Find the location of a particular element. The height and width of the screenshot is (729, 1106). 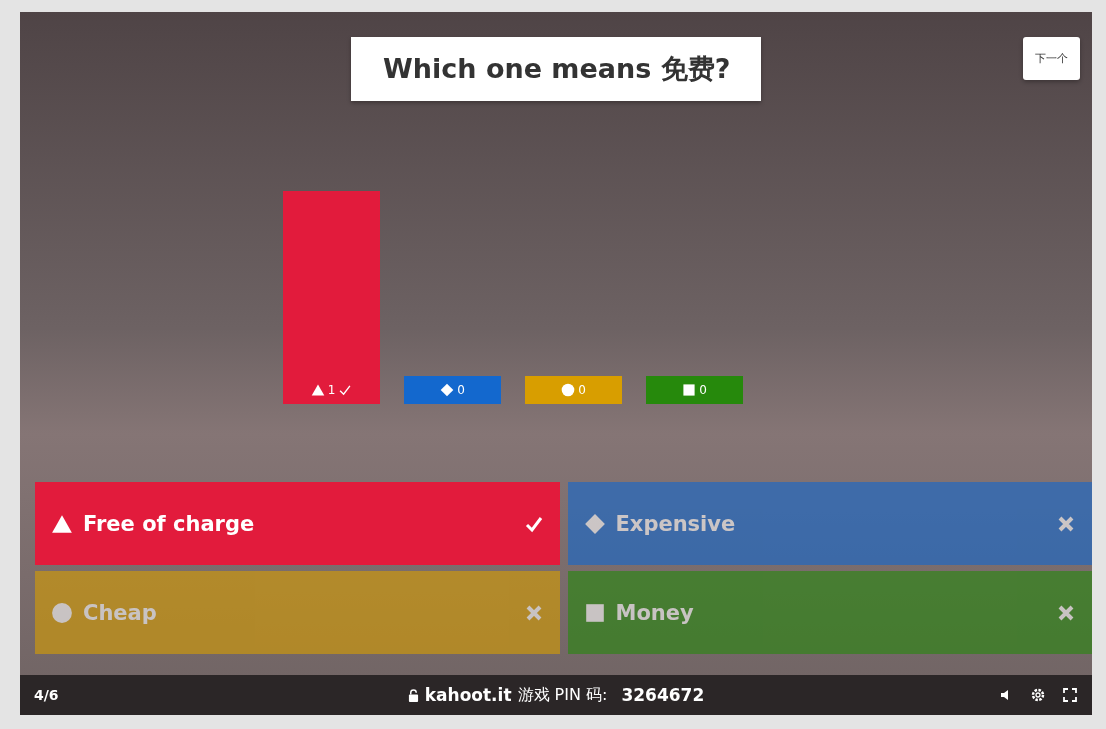

answer-text: Expensive is located at coordinates (676, 523).